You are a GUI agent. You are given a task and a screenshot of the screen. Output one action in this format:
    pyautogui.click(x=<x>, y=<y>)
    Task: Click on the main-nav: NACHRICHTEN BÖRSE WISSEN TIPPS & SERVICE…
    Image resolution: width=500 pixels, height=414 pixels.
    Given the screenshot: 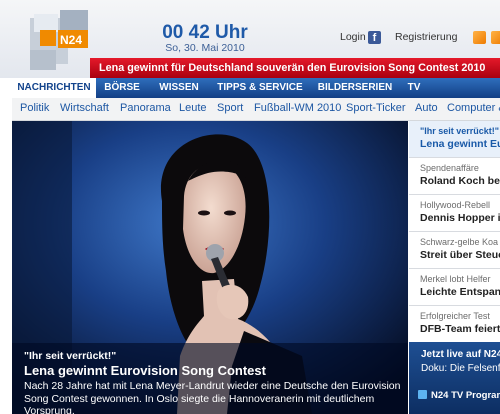 What is the action you would take?
    pyautogui.click(x=256, y=88)
    